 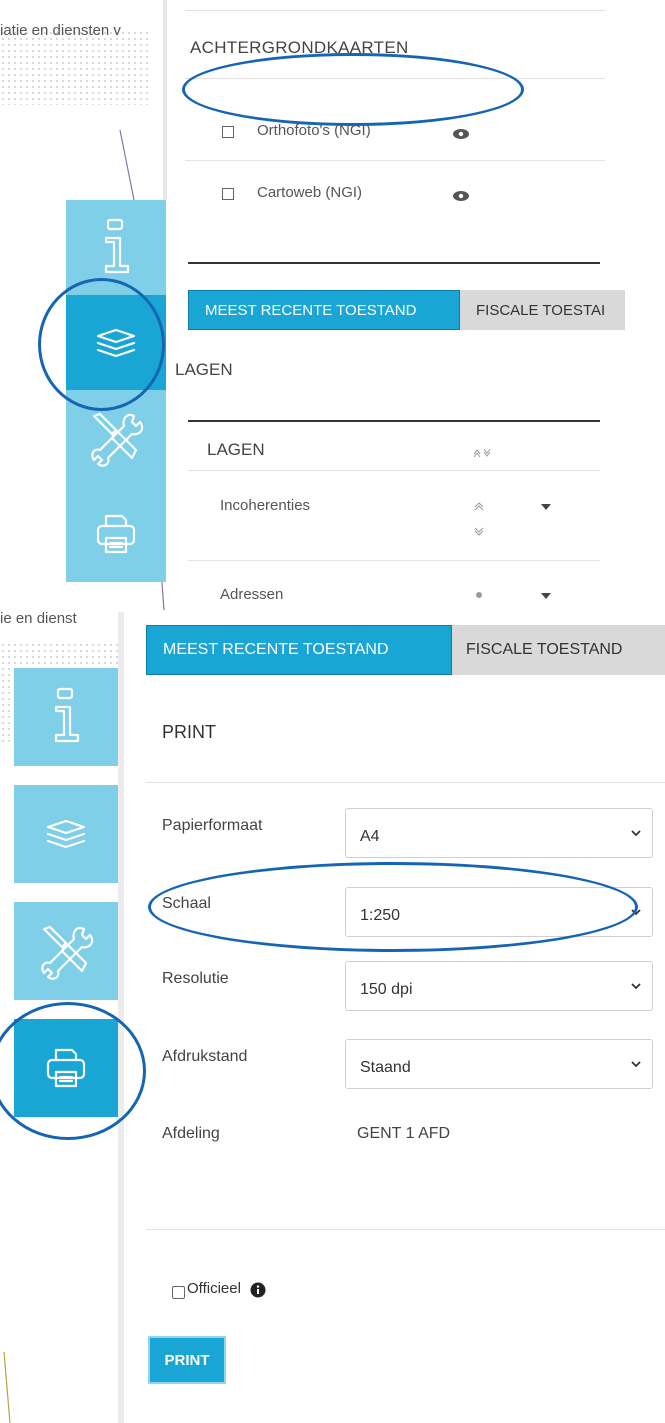 I want to click on orthofoto-label: Orthofoto's (NGI), so click(x=314, y=130).